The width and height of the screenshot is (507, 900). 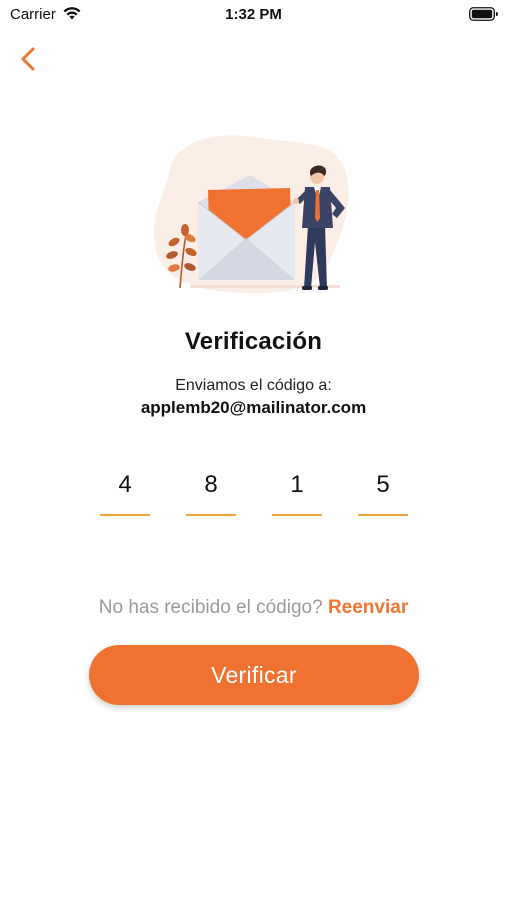 I want to click on back-button, so click(x=30, y=60).